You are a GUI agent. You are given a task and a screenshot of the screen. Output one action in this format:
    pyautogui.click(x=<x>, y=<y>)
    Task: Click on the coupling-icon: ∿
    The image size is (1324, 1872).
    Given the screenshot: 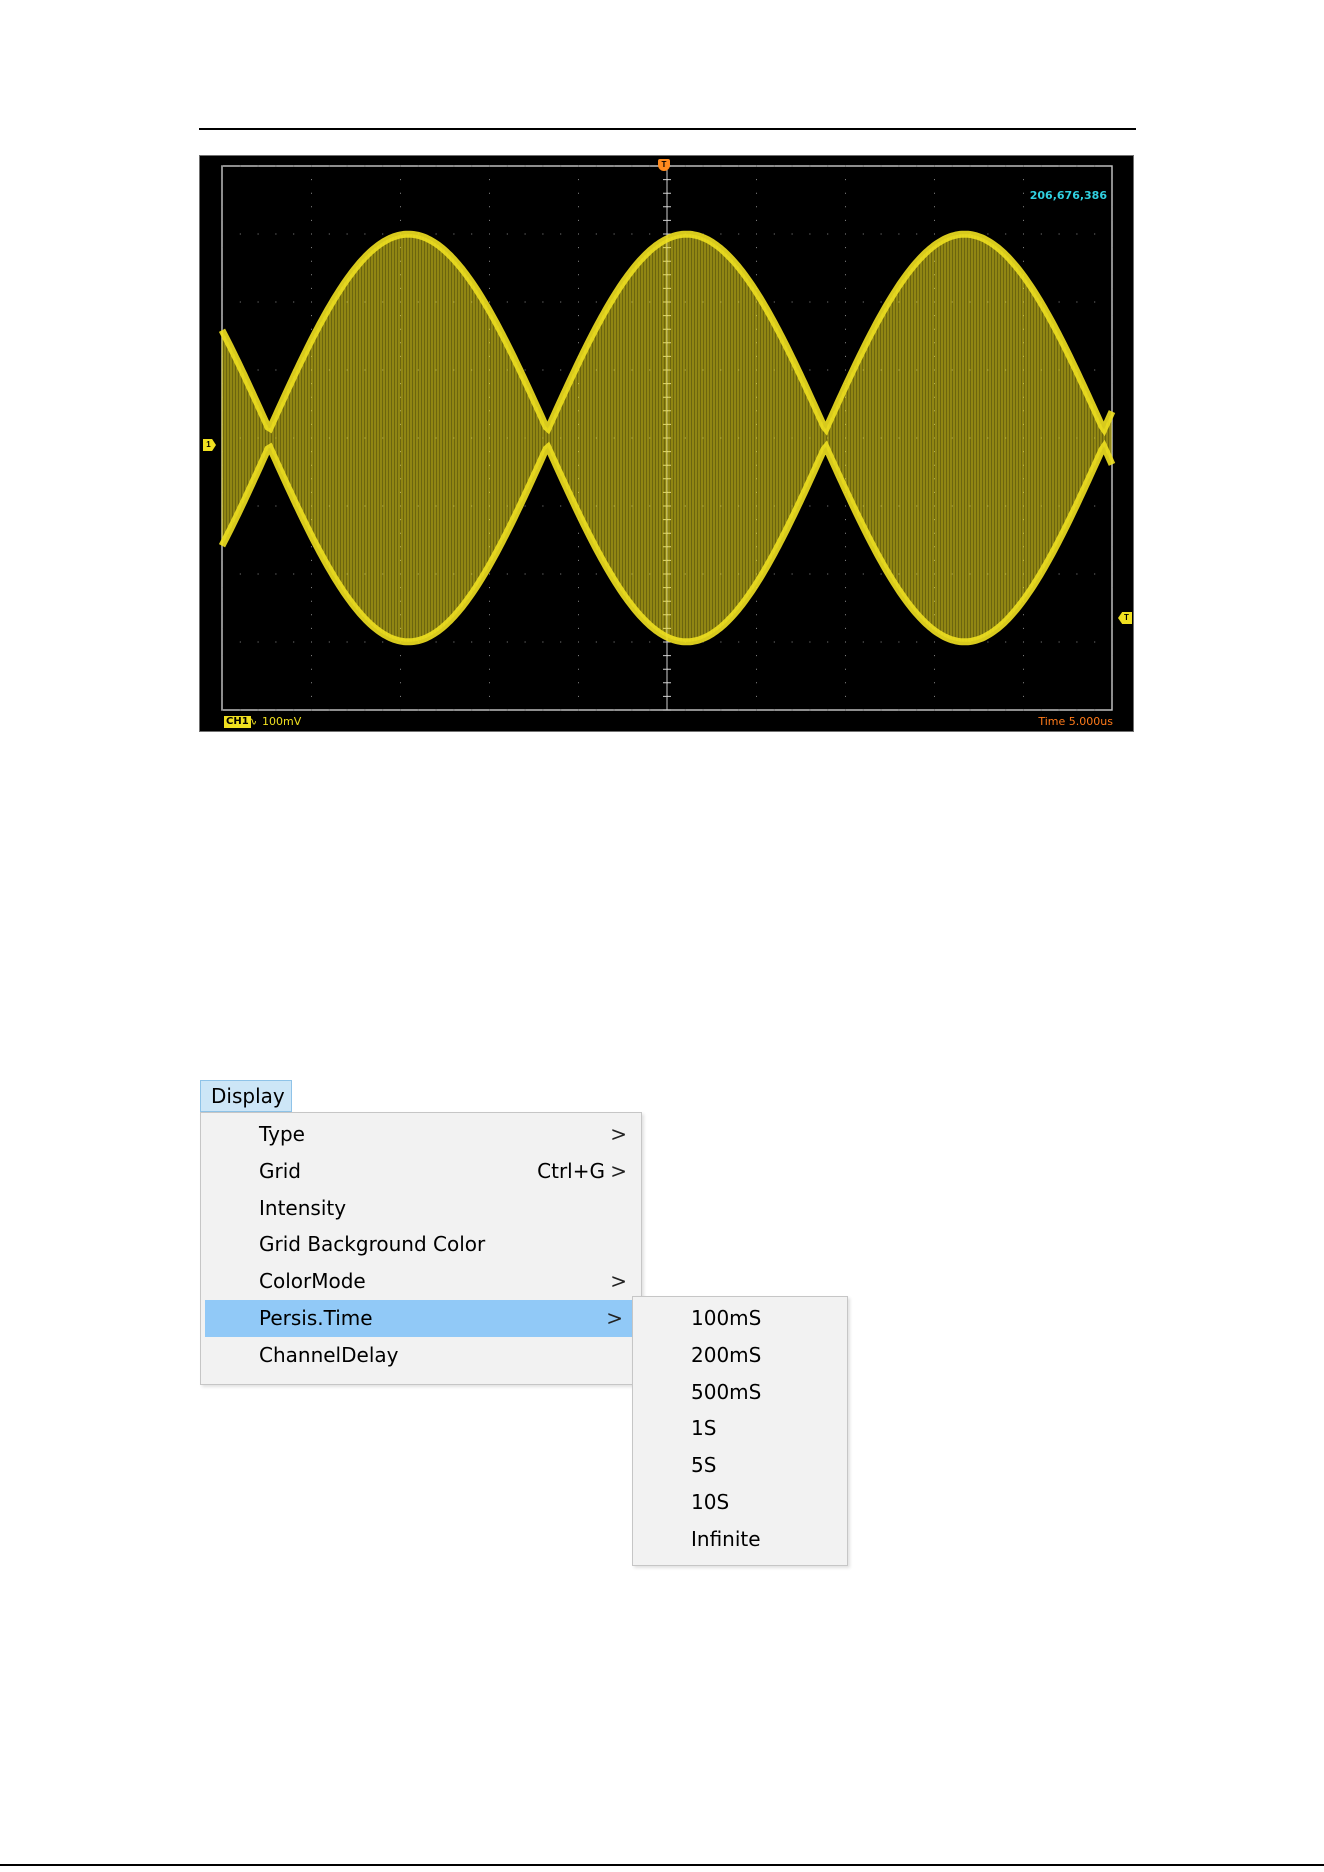 What is the action you would take?
    pyautogui.click(x=253, y=721)
    